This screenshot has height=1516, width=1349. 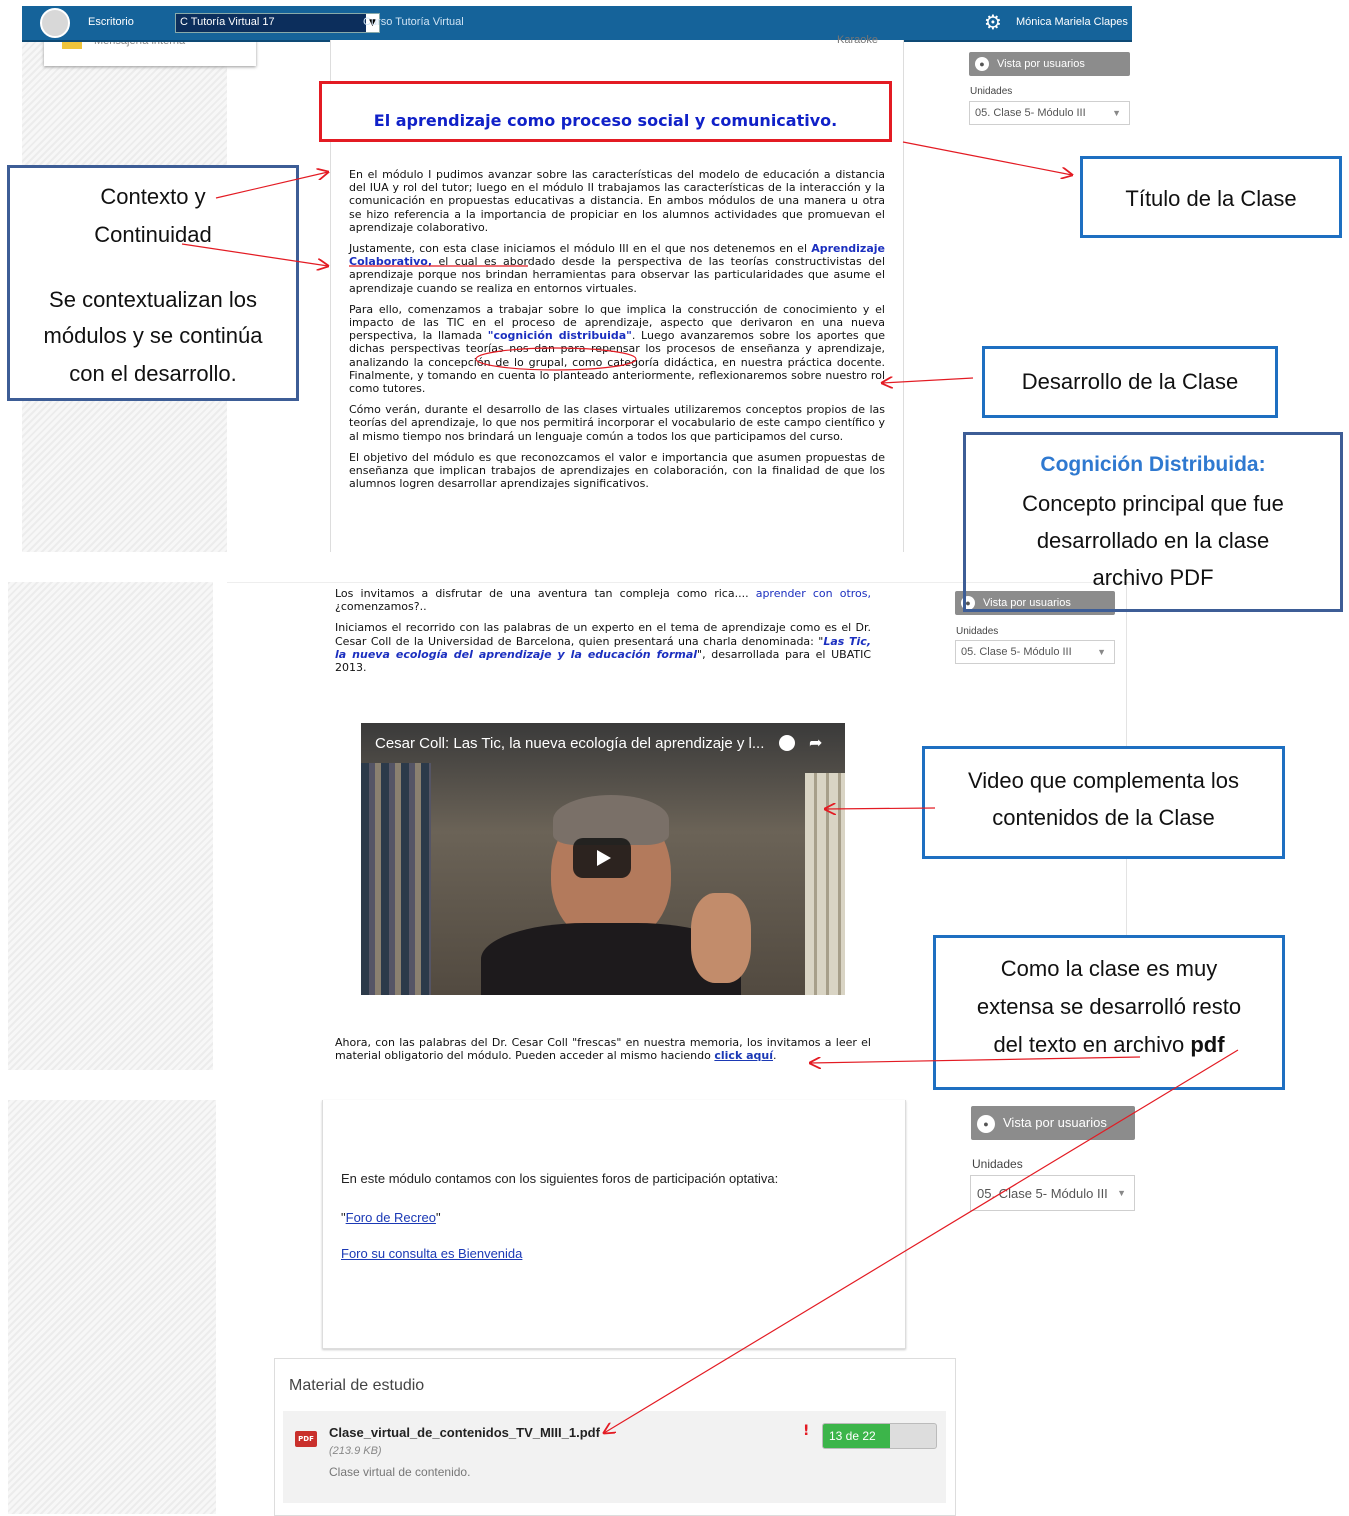 What do you see at coordinates (150, 50) in the screenshot?
I see `sidebar-tab: Mensajería interna` at bounding box center [150, 50].